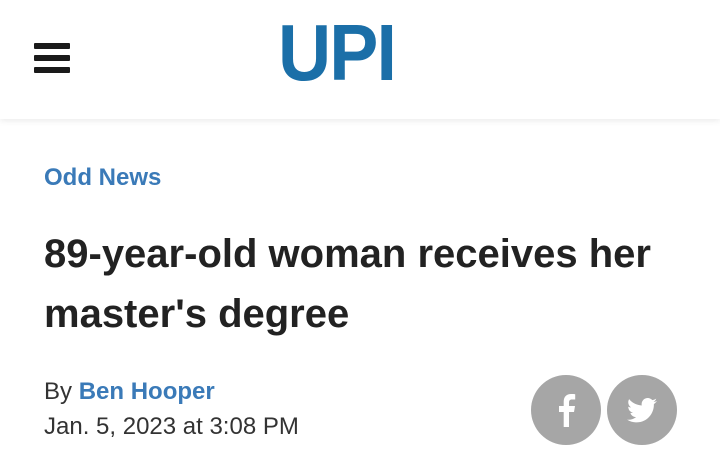 Image resolution: width=720 pixels, height=473 pixels. What do you see at coordinates (337, 52) in the screenshot?
I see `logo-text: UPI` at bounding box center [337, 52].